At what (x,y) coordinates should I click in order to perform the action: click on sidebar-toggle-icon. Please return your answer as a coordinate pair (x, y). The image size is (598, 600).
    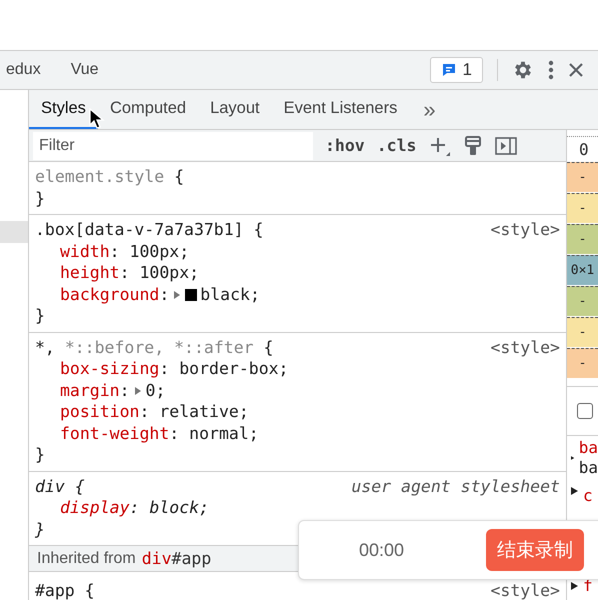
    Looking at the image, I should click on (505, 146).